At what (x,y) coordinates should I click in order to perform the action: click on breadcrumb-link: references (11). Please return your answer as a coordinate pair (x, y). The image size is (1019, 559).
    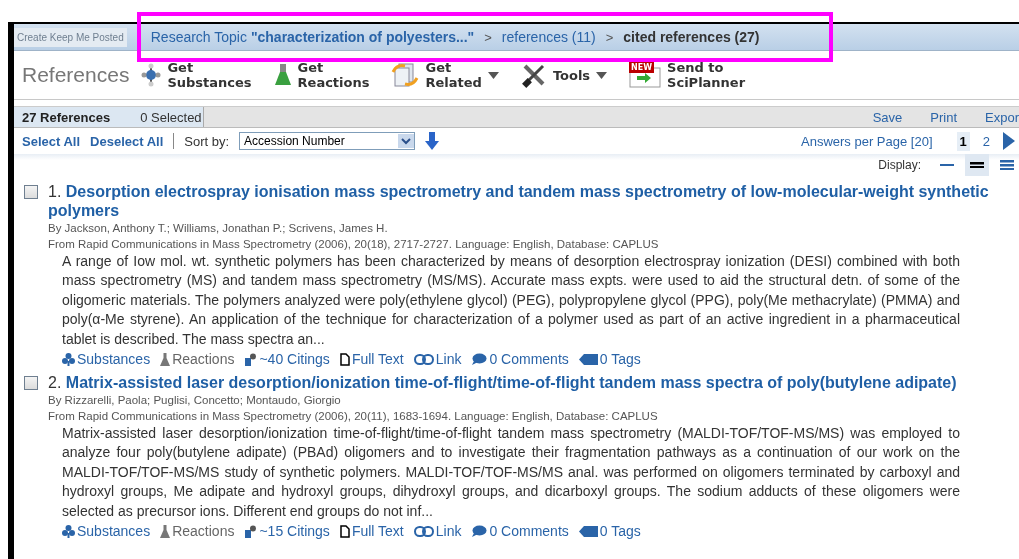
    Looking at the image, I should click on (548, 37).